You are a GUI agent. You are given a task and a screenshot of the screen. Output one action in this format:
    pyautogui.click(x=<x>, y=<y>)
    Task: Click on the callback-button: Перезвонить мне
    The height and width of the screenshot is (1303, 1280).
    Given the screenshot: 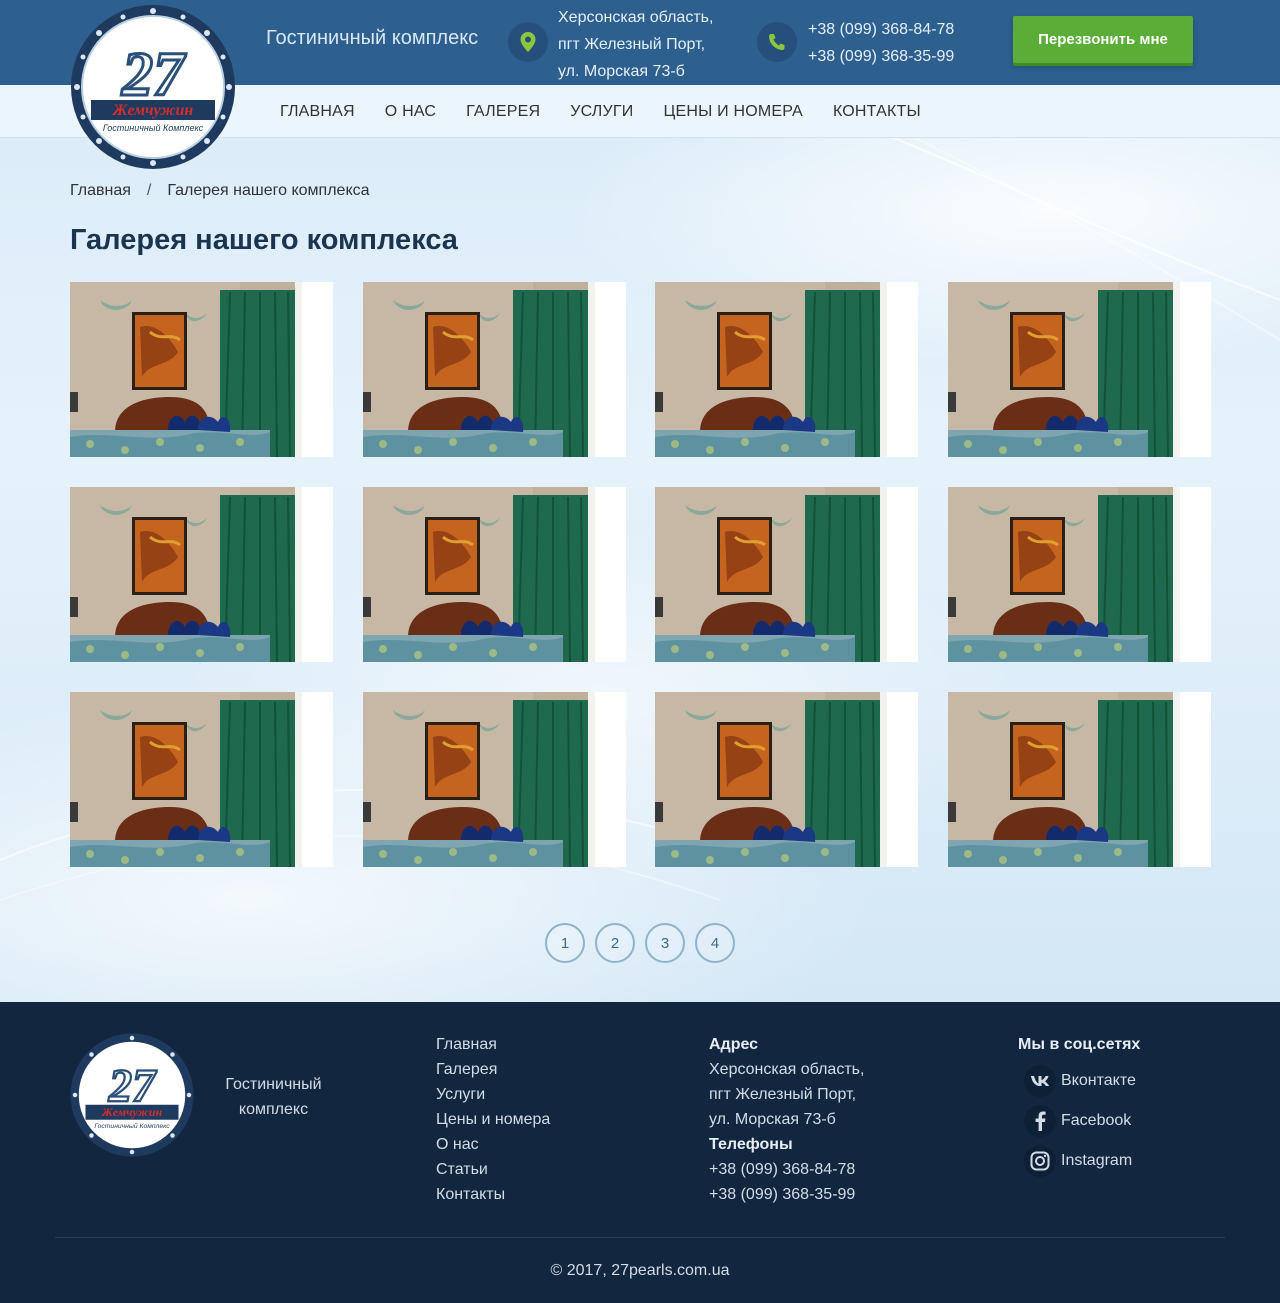 What is the action you would take?
    pyautogui.click(x=1103, y=39)
    